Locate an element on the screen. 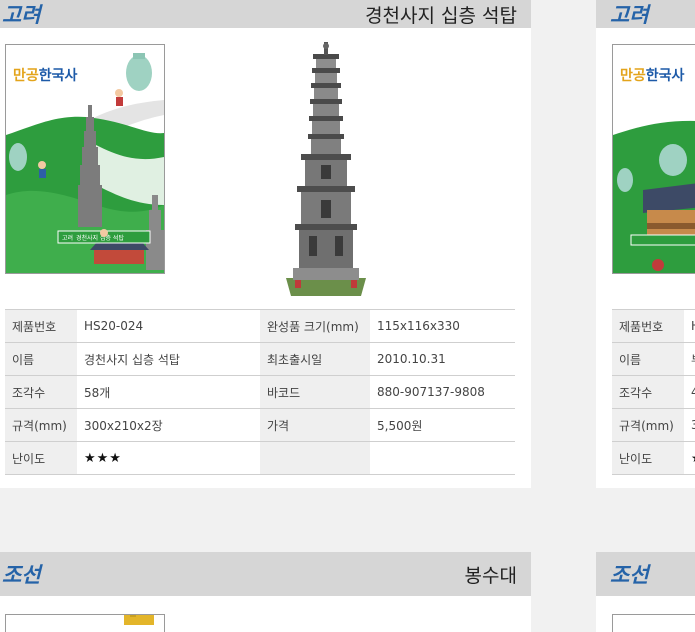  spec-value: 부 is located at coordinates (689, 359).